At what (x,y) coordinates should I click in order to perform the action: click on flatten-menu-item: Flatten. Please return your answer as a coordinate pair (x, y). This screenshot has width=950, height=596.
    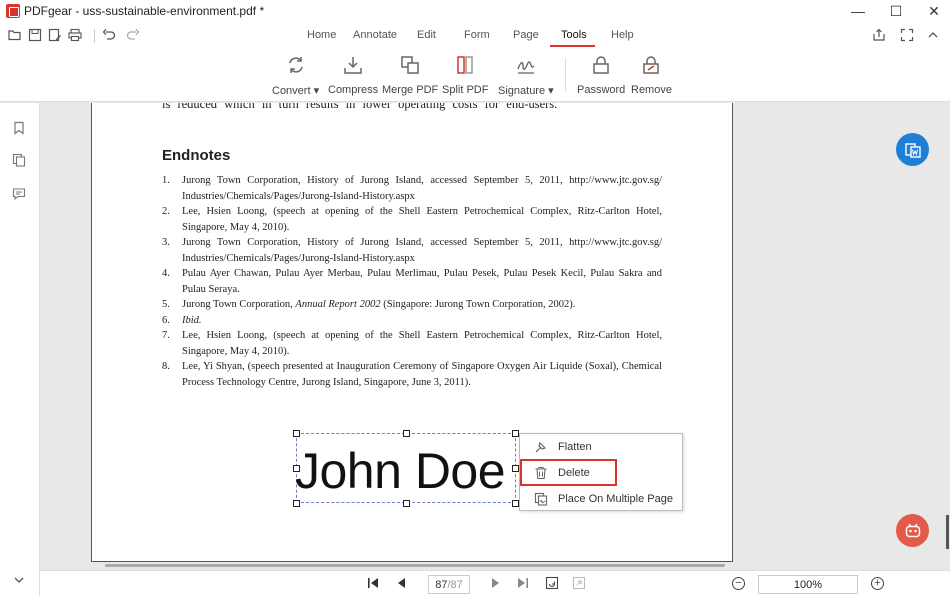
    Looking at the image, I should click on (602, 447).